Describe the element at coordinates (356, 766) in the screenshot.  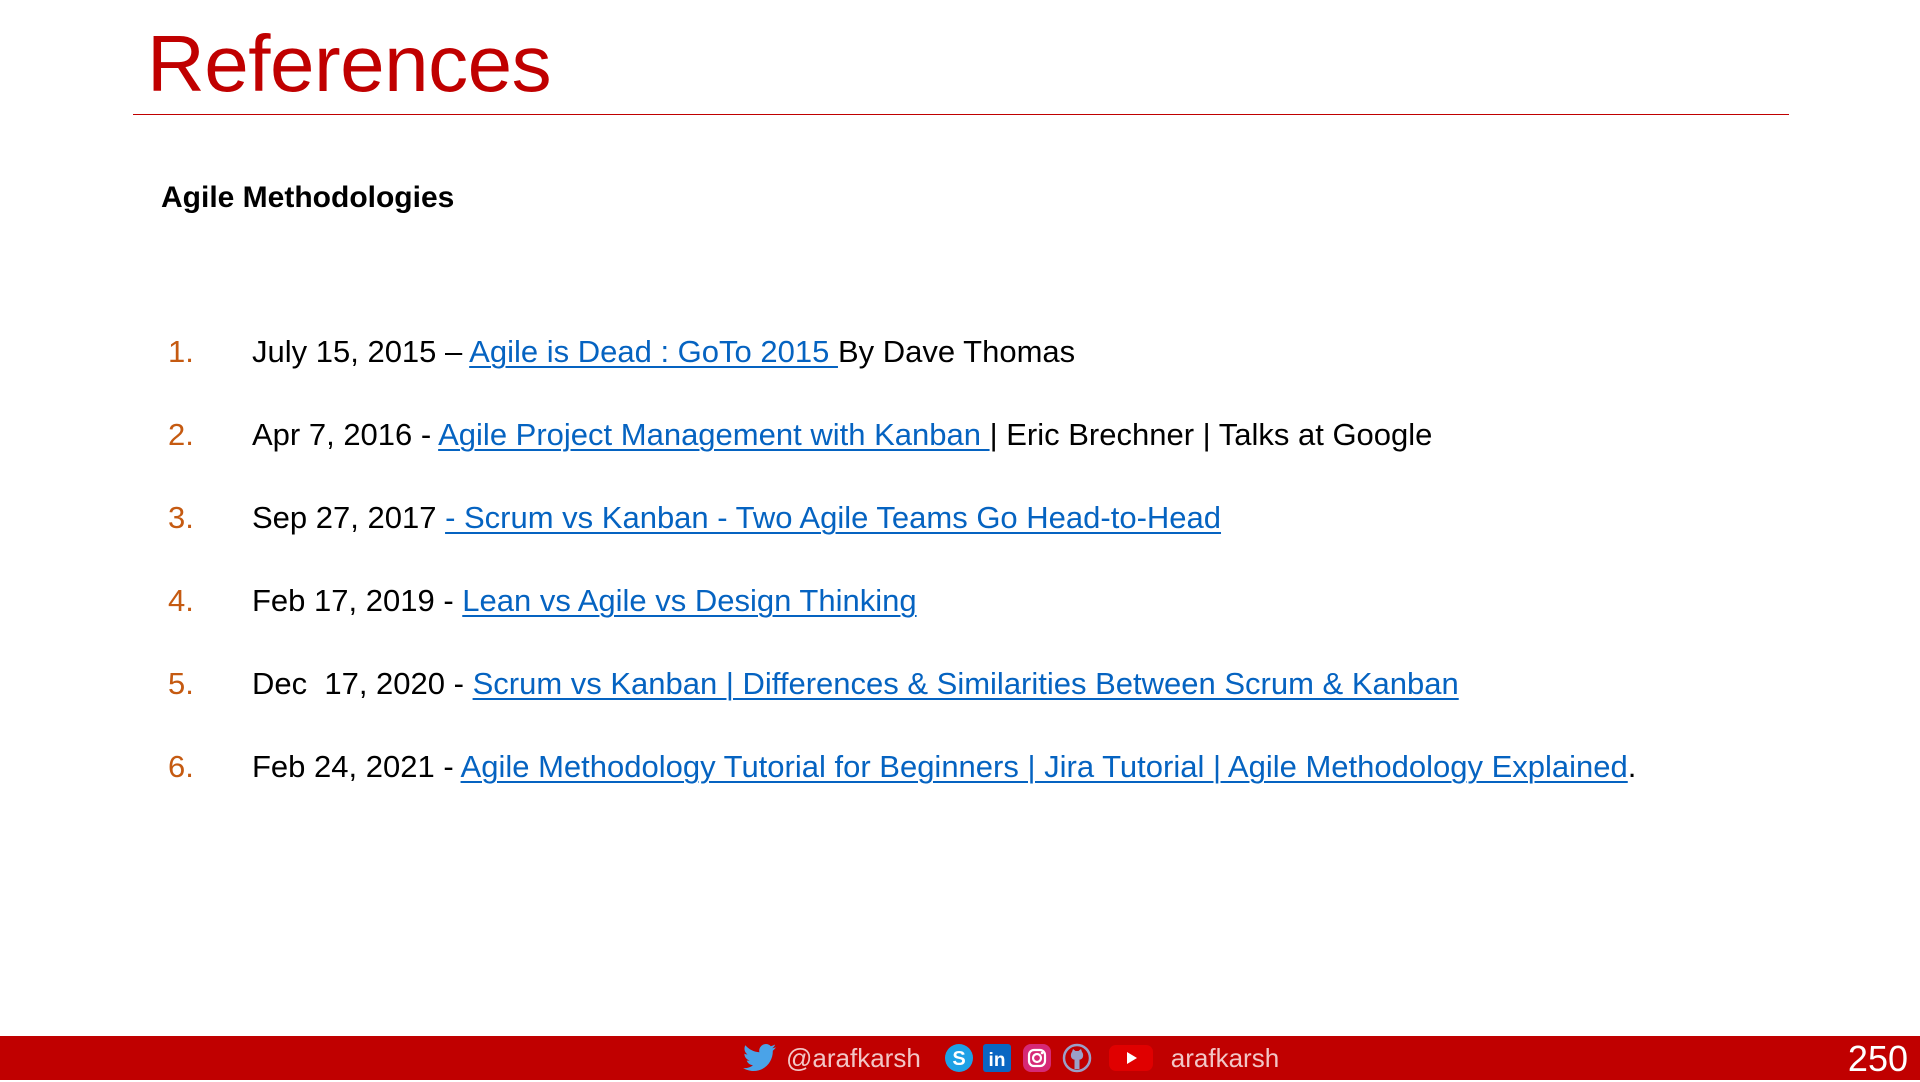
I see `reference-date: Feb 24, 2021 -` at that location.